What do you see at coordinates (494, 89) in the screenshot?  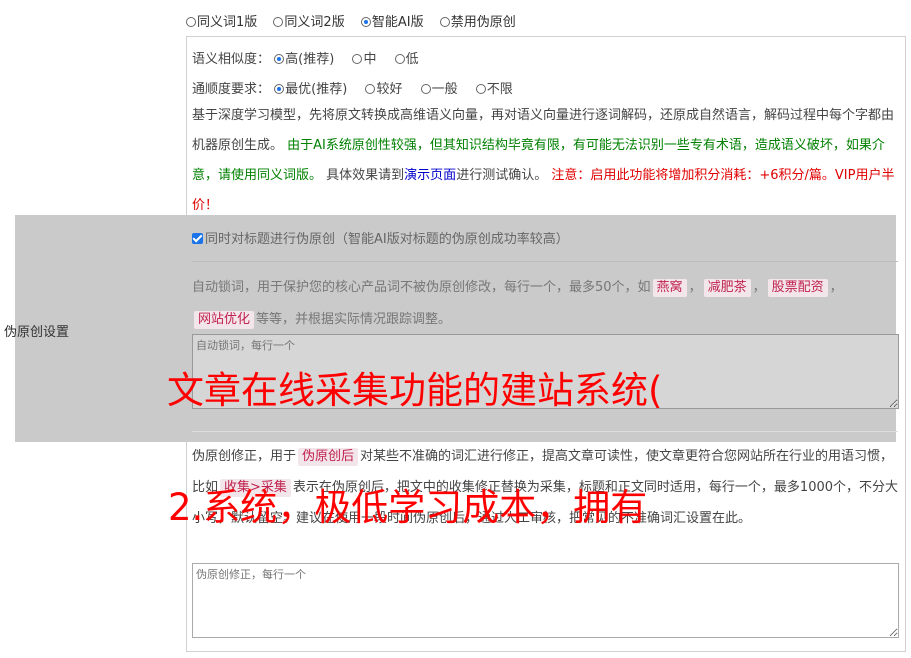 I see `fluency-option-unlimited: 不限` at bounding box center [494, 89].